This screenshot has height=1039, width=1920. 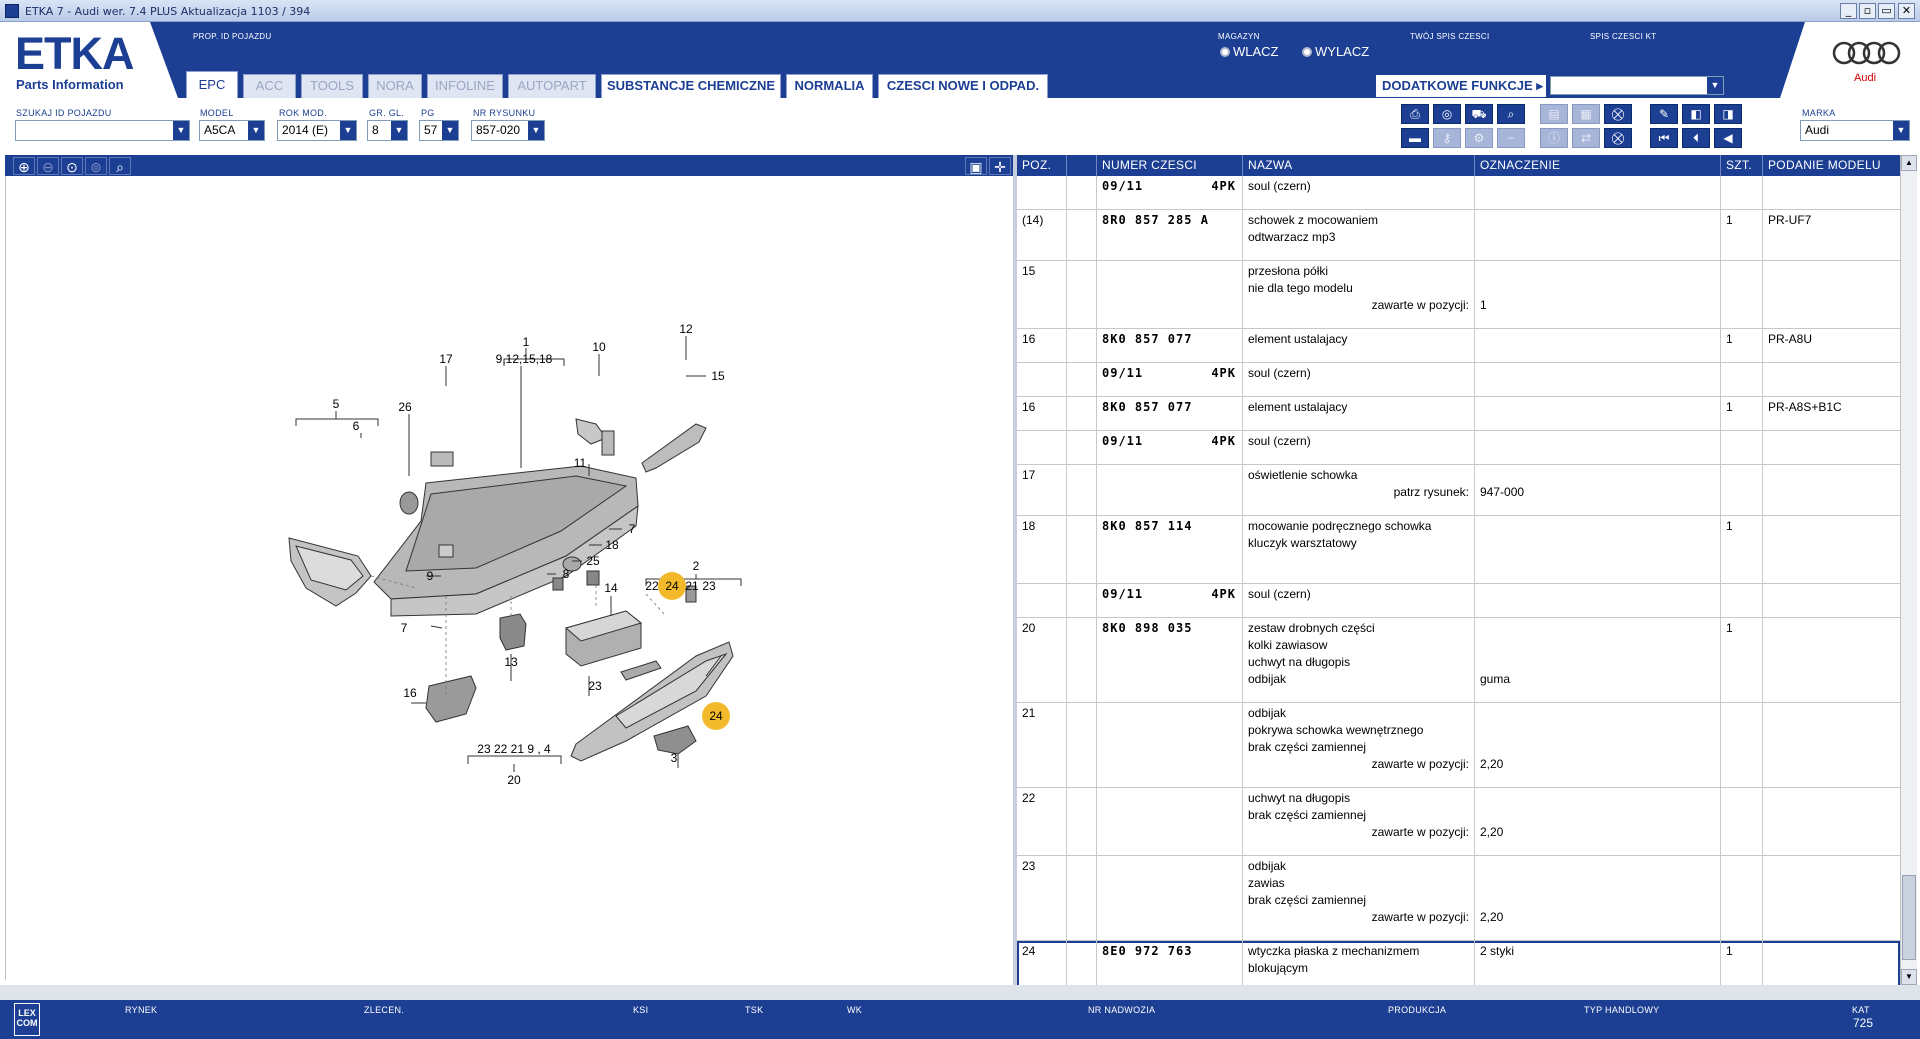 I want to click on move-button: ✛, so click(x=1000, y=166).